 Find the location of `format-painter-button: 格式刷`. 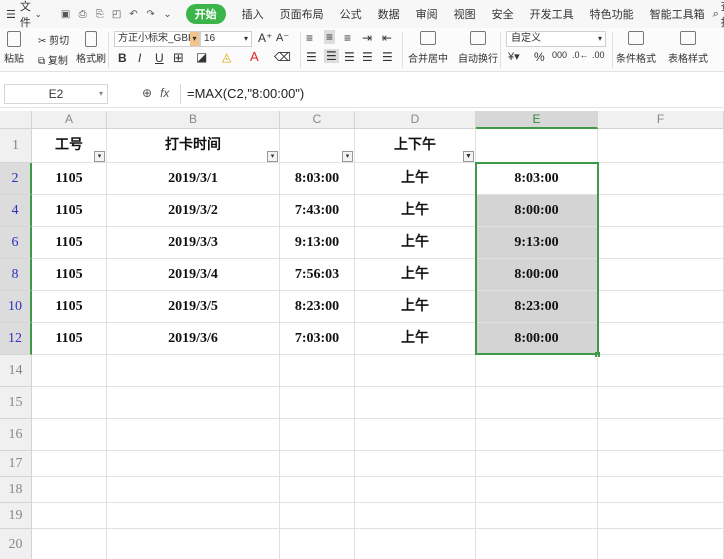

format-painter-button: 格式刷 is located at coordinates (91, 48).